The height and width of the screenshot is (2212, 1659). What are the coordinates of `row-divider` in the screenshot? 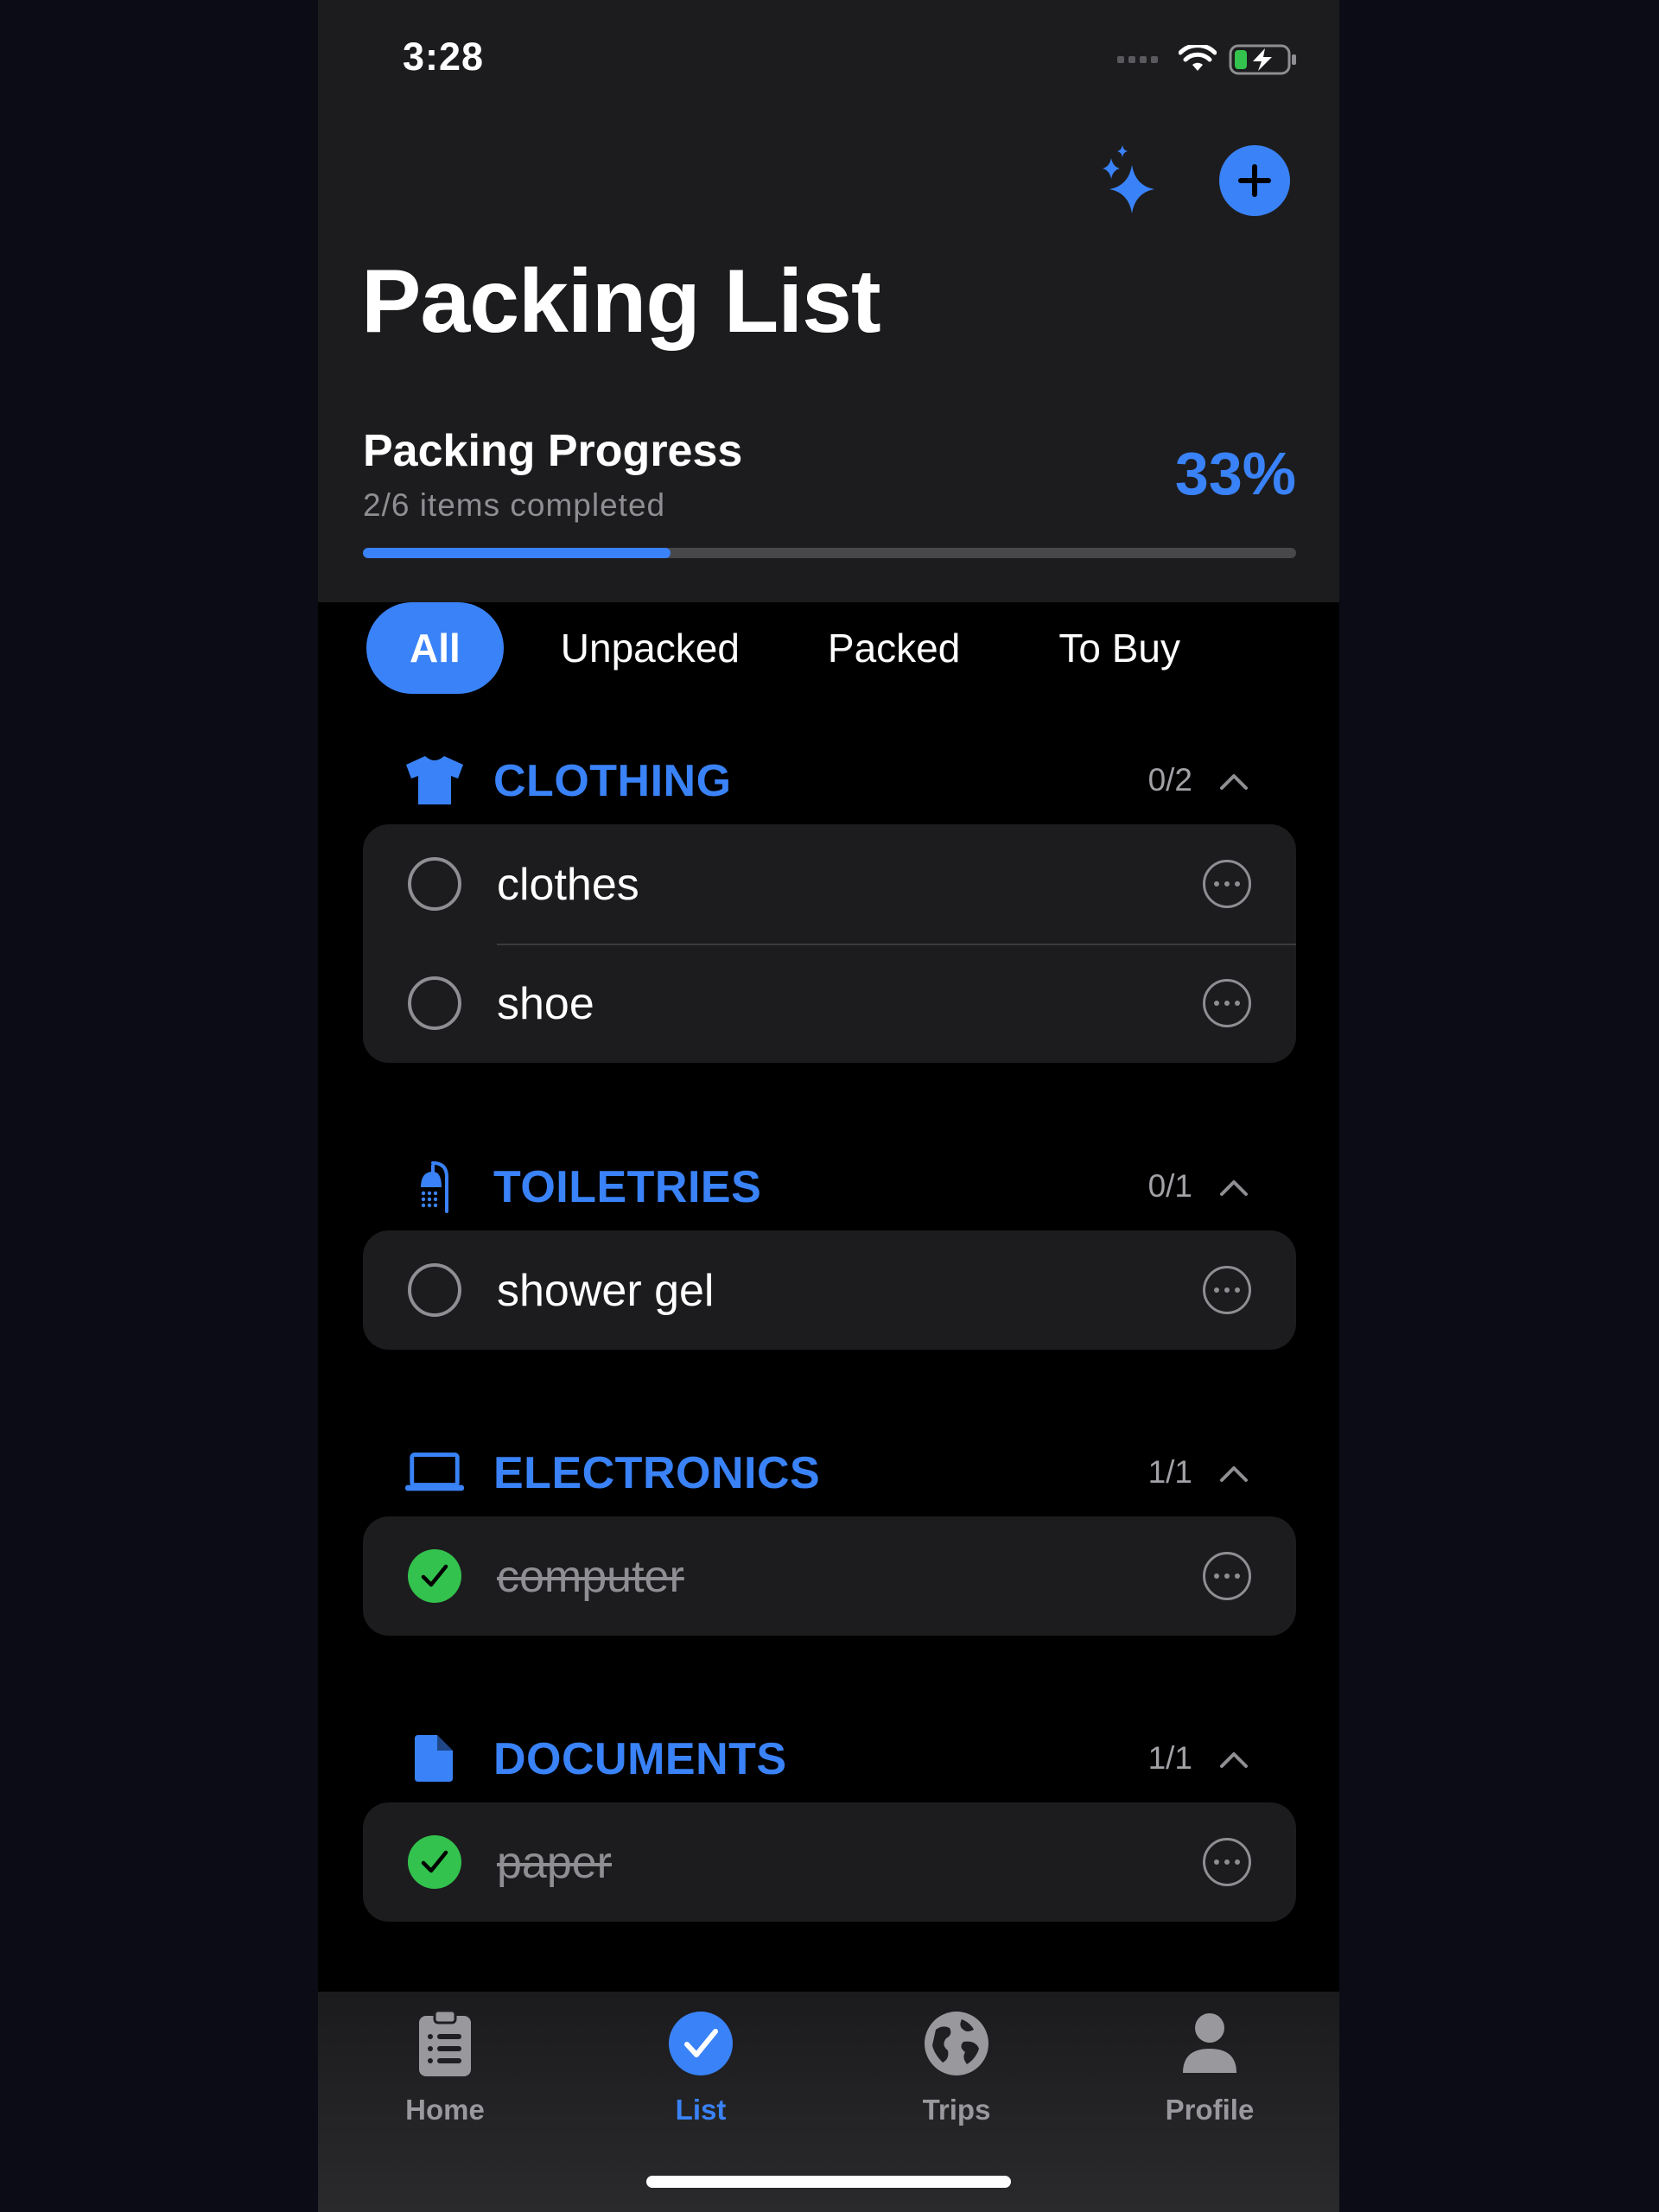 It's located at (897, 944).